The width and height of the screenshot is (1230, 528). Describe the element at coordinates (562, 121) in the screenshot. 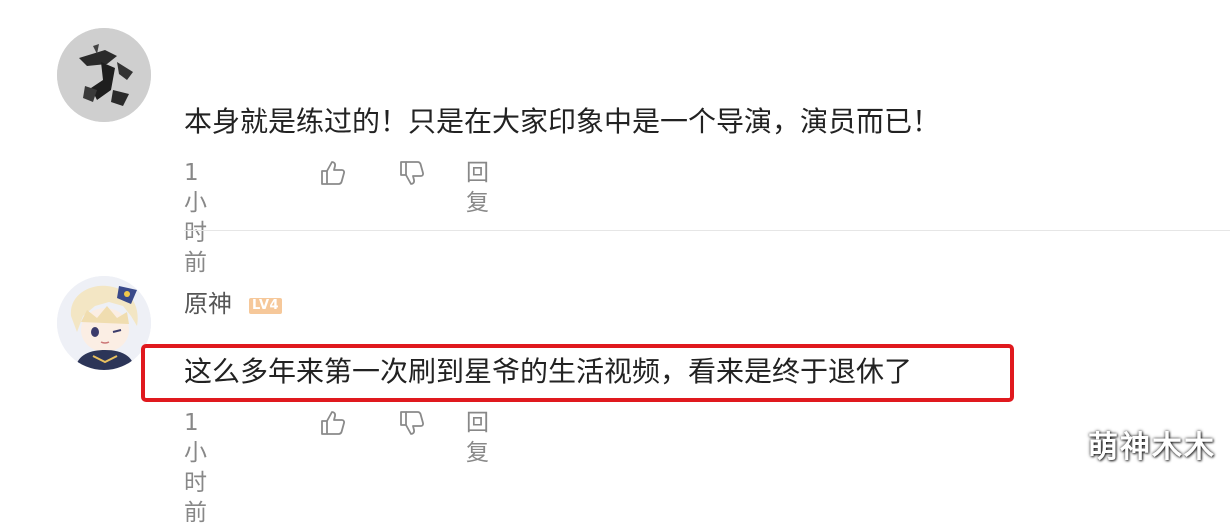

I see `comment-text: 本身就是练过的！只是在大家印象中是一个导演，演员而已！` at that location.